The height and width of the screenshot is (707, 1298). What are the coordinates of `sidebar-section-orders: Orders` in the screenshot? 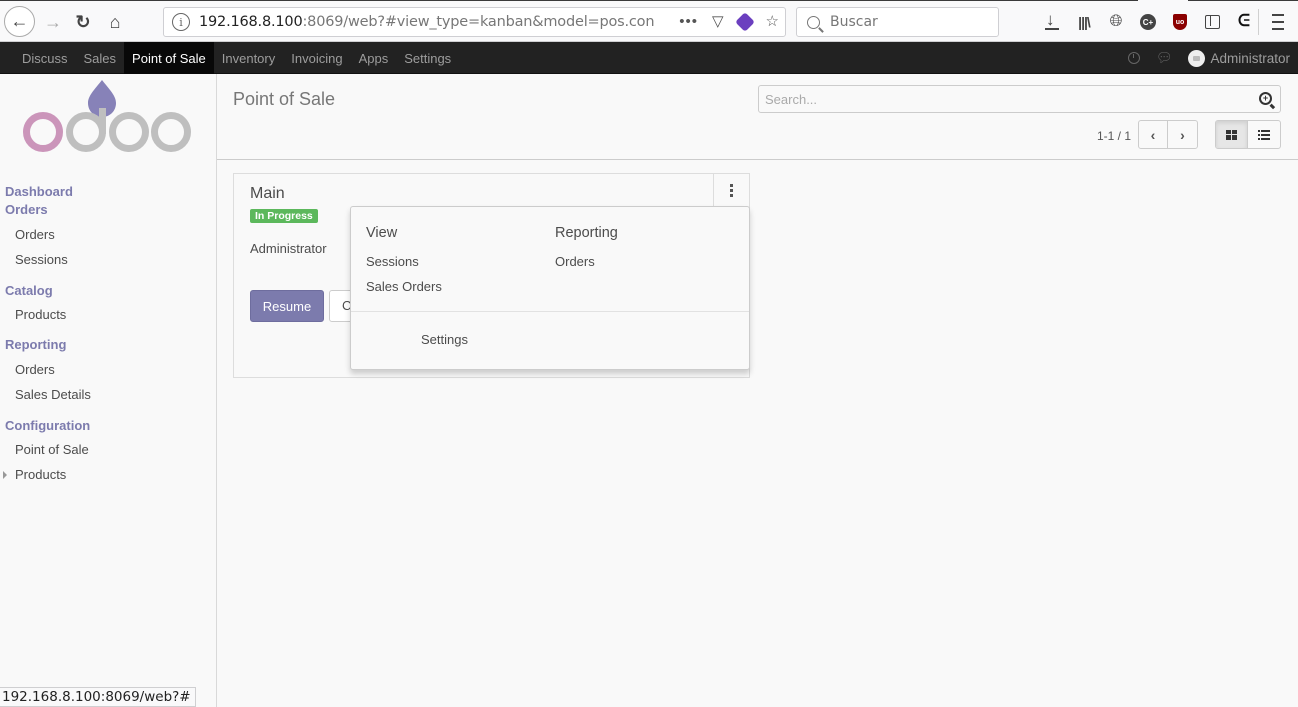 It's located at (26, 209).